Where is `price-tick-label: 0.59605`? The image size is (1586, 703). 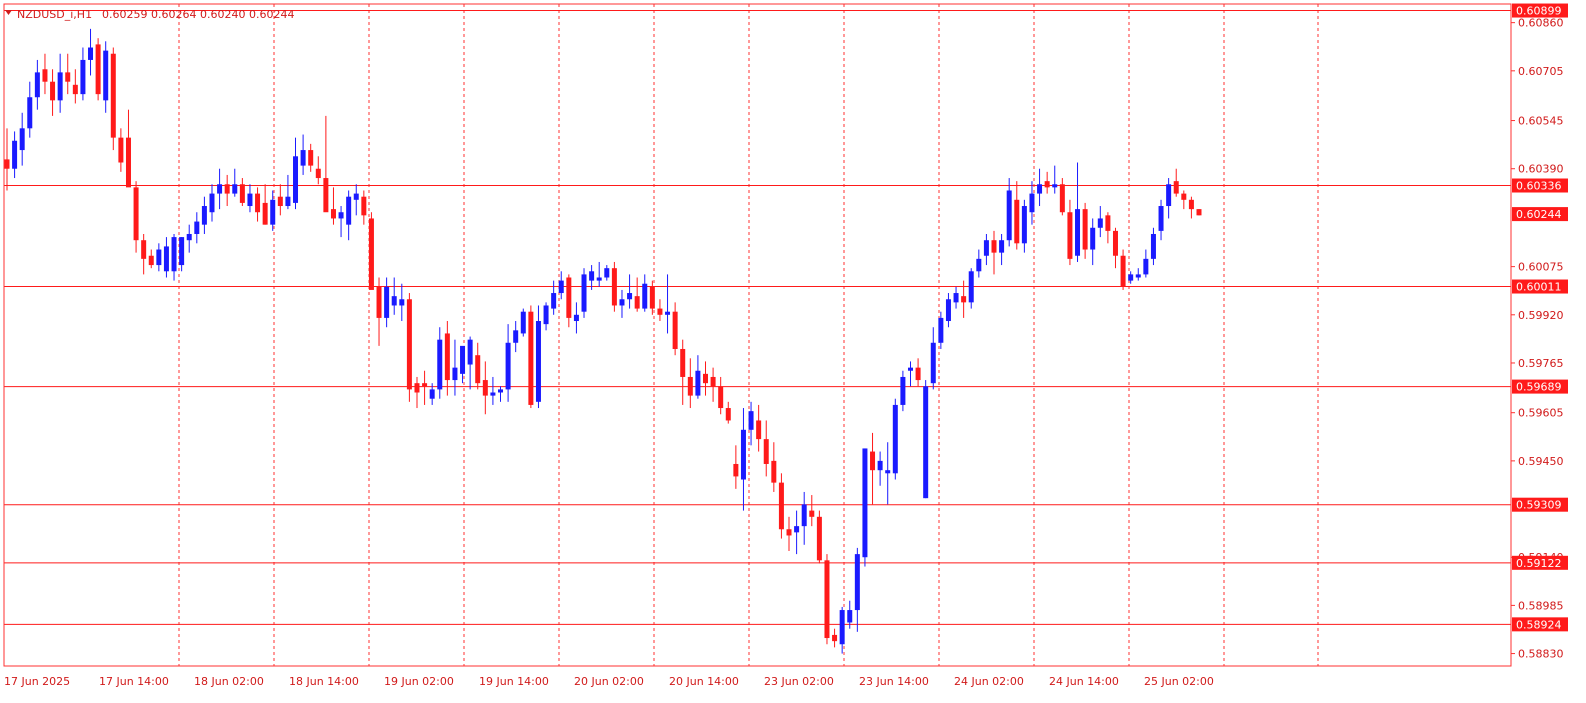 price-tick-label: 0.59605 is located at coordinates (1541, 413).